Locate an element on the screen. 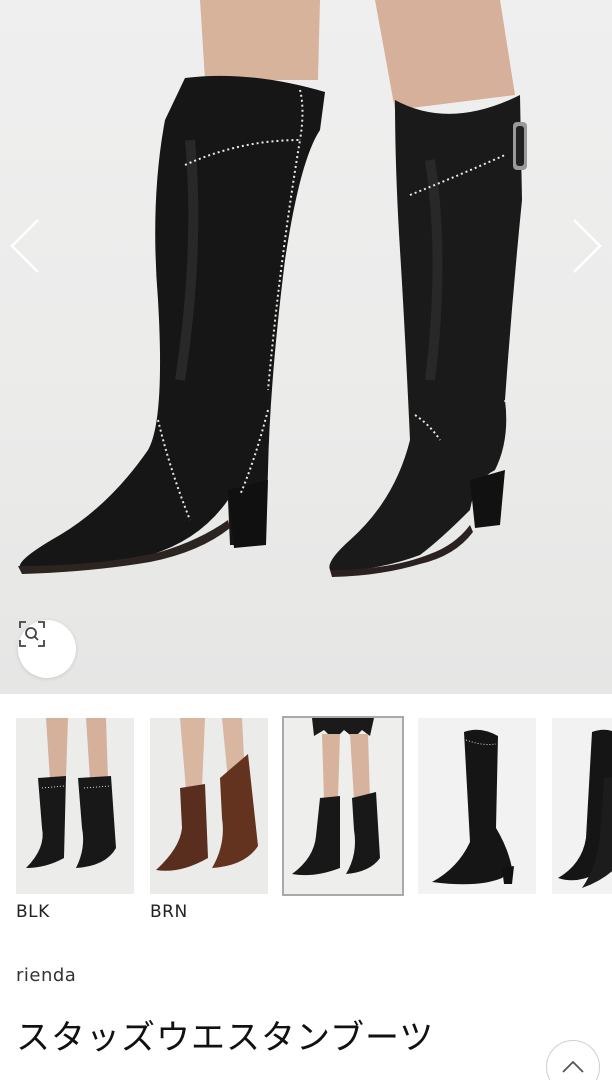 This screenshot has width=612, height=1080. product-title: スタッズウエスタンブーツ is located at coordinates (225, 1038).